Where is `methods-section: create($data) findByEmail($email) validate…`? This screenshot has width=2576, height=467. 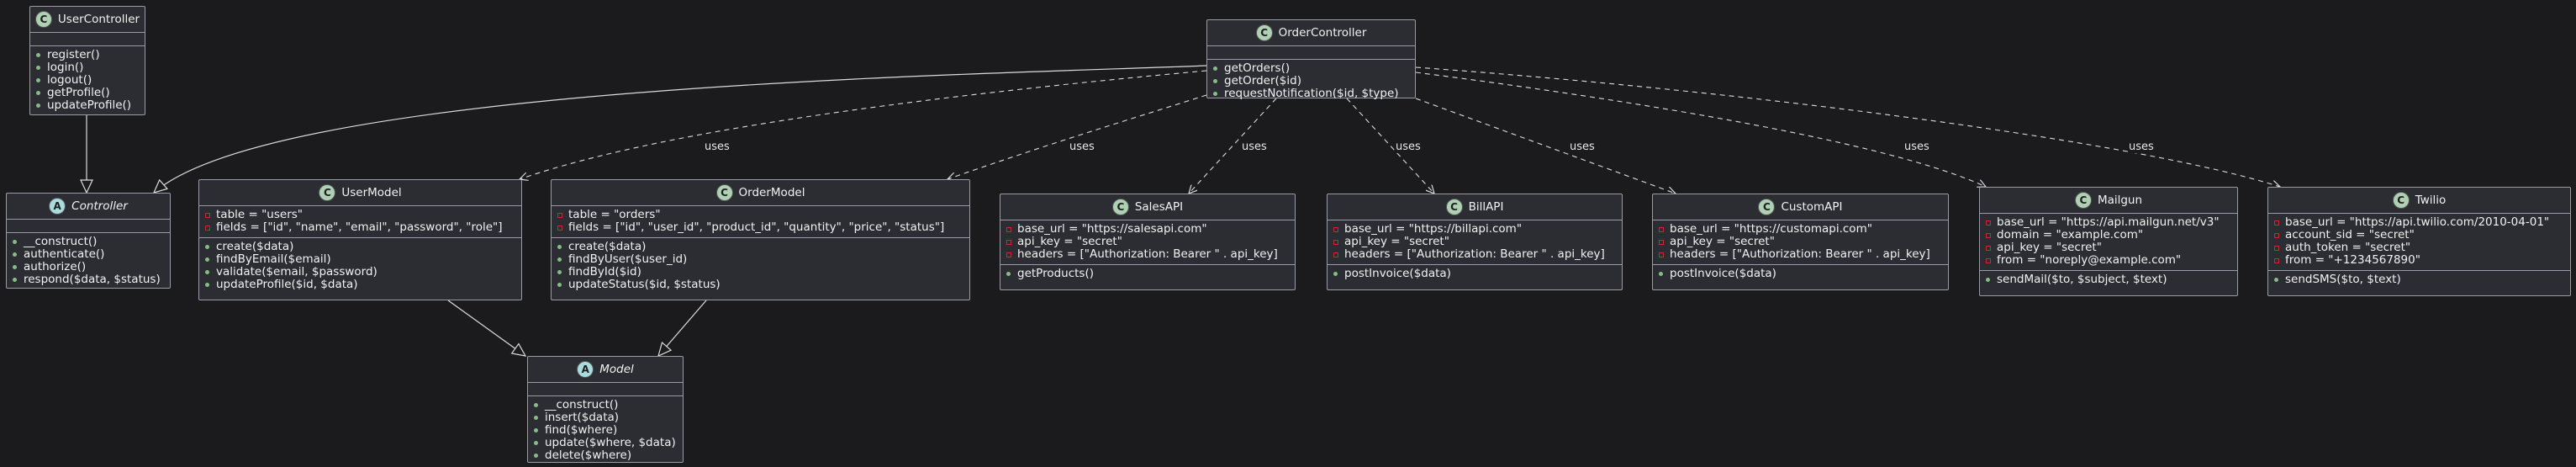 methods-section: create($data) findByEmail($email) validate… is located at coordinates (360, 266).